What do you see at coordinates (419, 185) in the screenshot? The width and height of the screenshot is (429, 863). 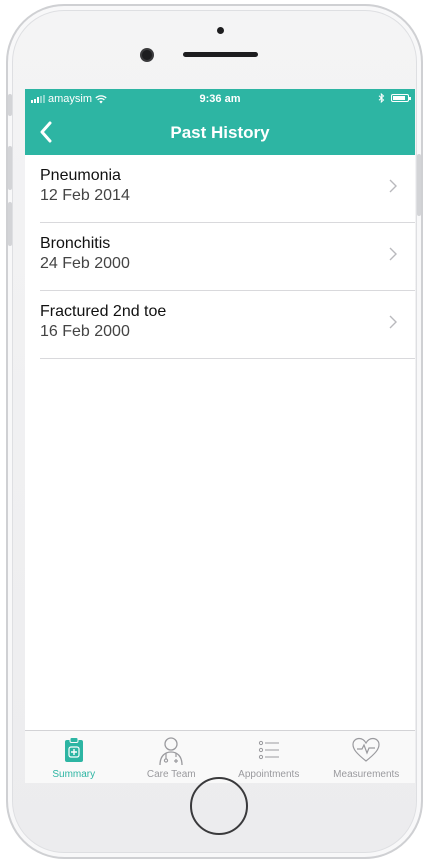 I see `power-button` at bounding box center [419, 185].